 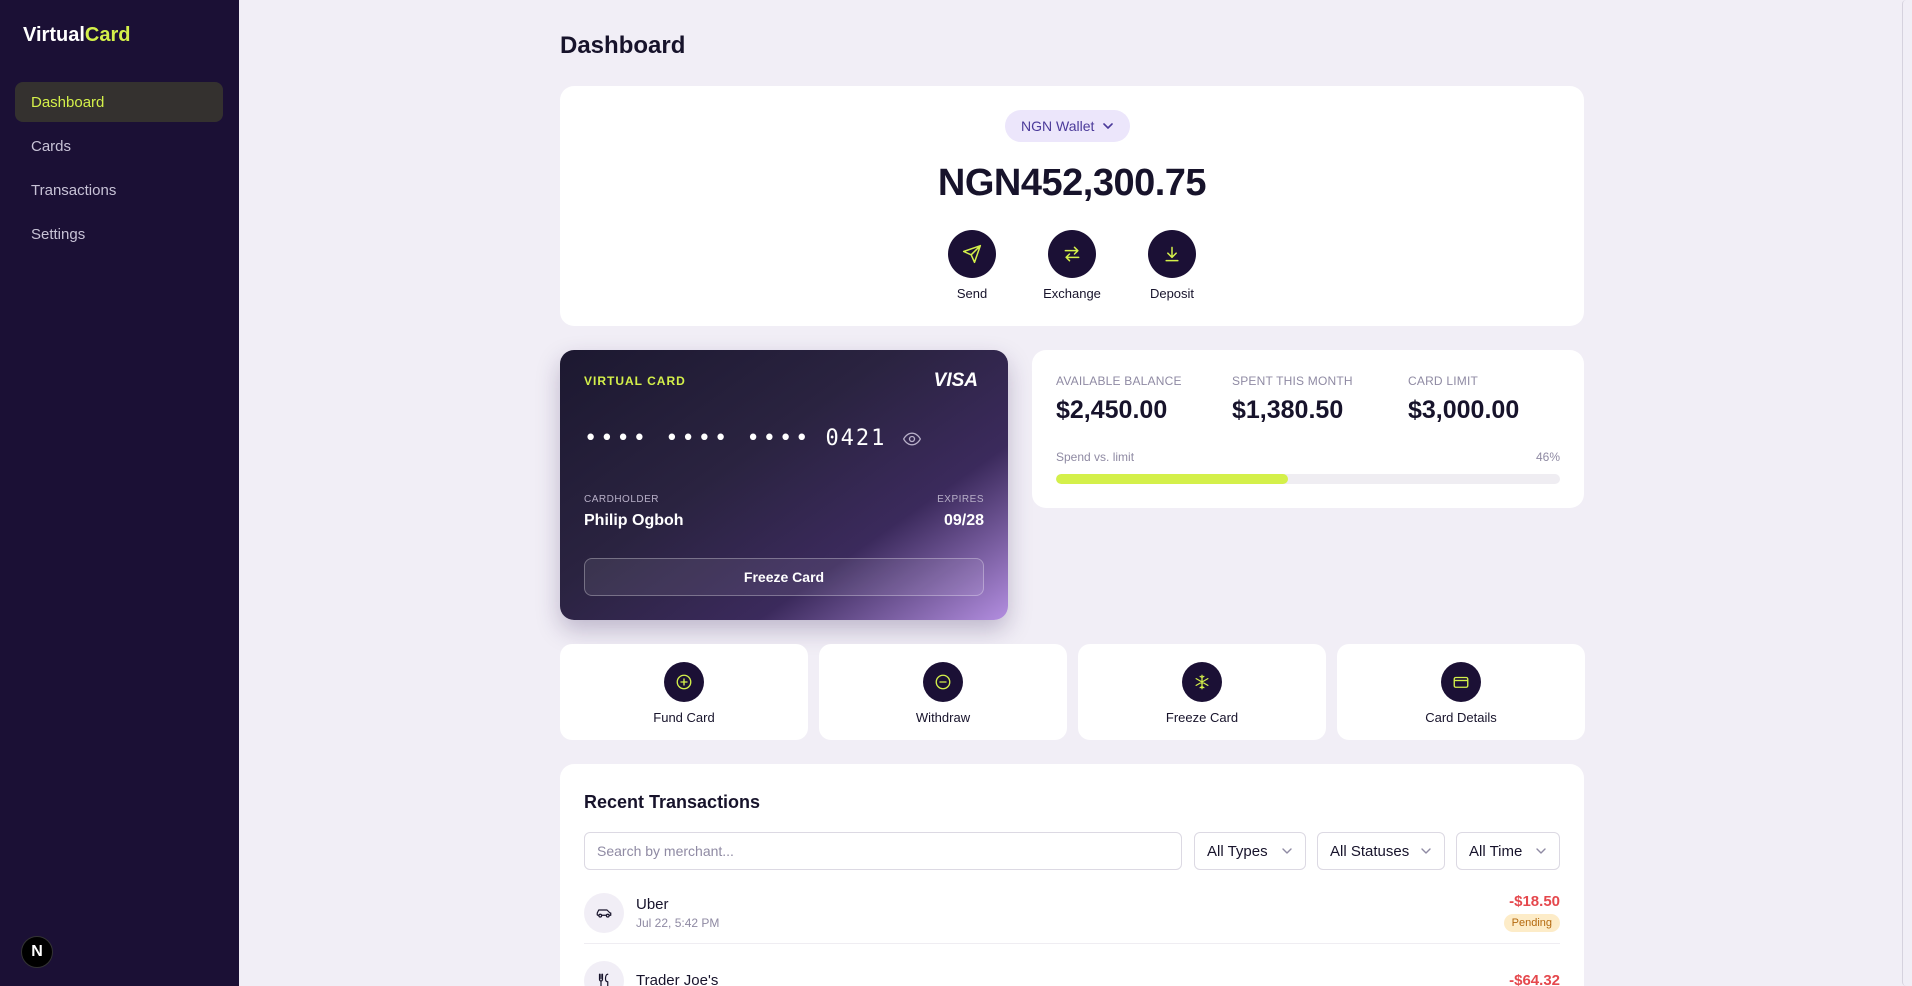 What do you see at coordinates (1172, 265) in the screenshot?
I see `deposit-button: Deposit` at bounding box center [1172, 265].